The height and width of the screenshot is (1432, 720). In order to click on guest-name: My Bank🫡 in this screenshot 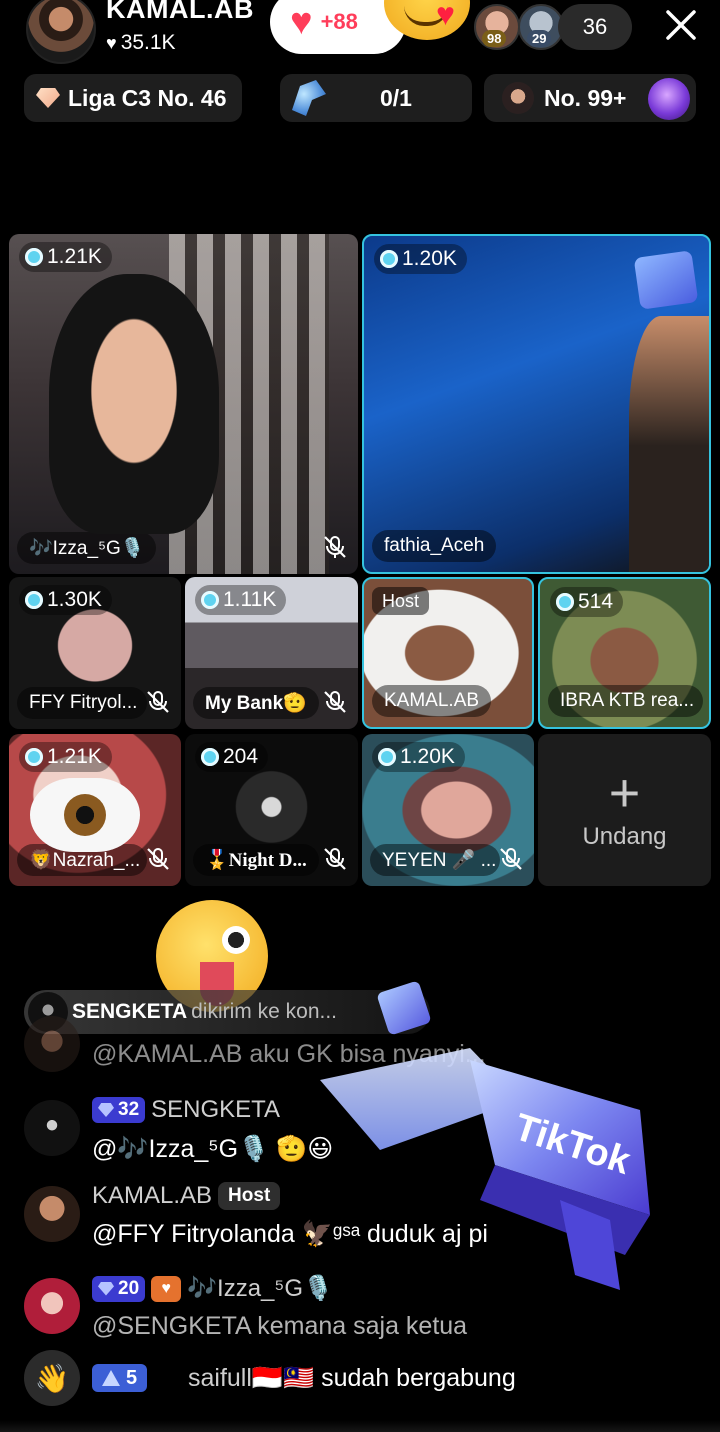, I will do `click(256, 703)`.